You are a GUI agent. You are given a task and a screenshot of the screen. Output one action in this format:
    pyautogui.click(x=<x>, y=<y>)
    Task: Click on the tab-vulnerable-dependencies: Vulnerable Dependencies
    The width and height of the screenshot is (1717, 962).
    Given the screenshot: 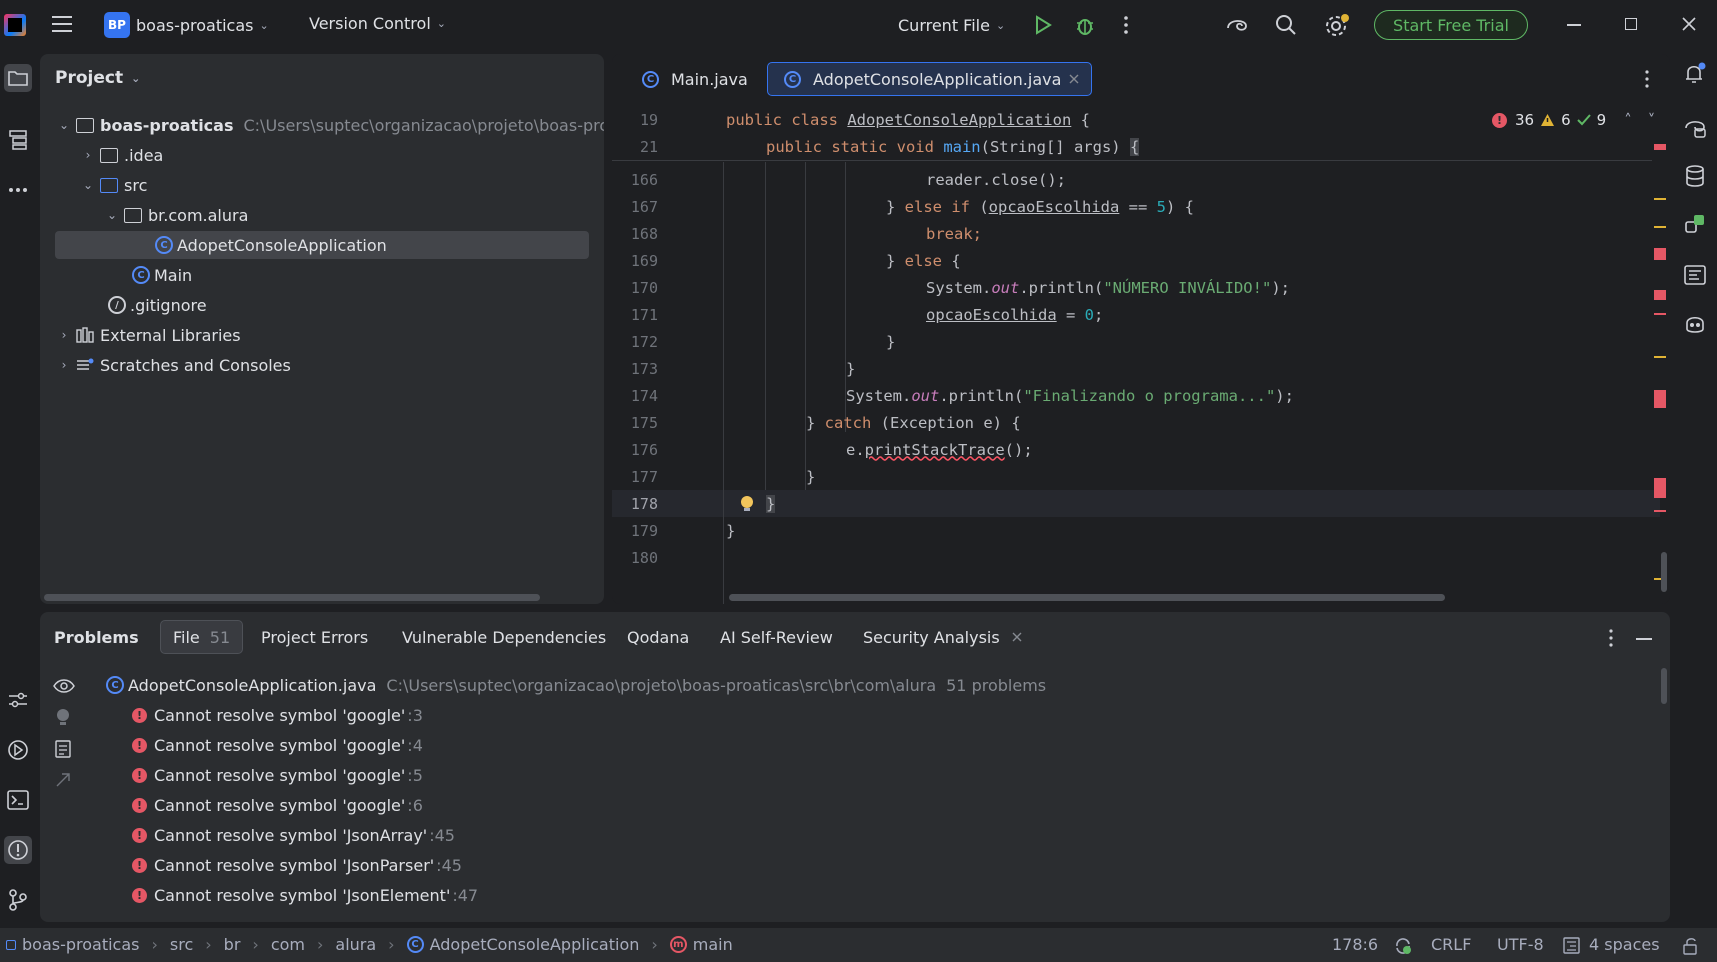 What is the action you would take?
    pyautogui.click(x=504, y=637)
    